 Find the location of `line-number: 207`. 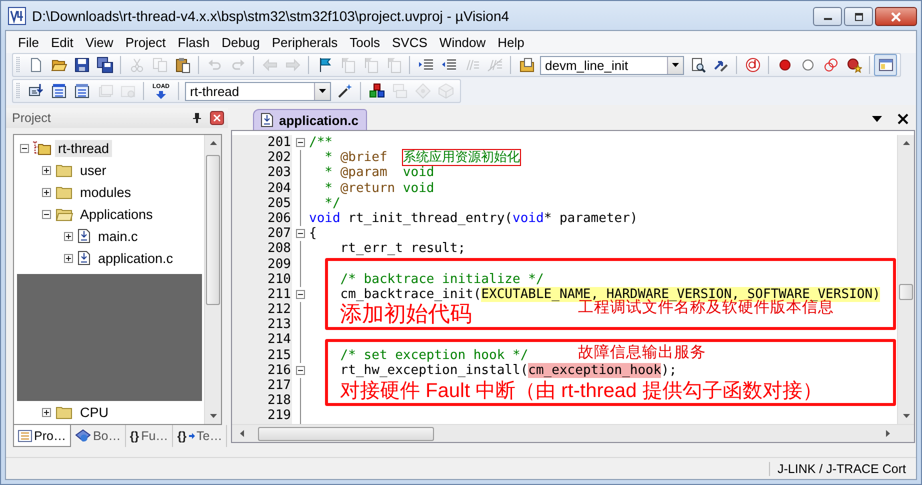

line-number: 207 is located at coordinates (279, 234).